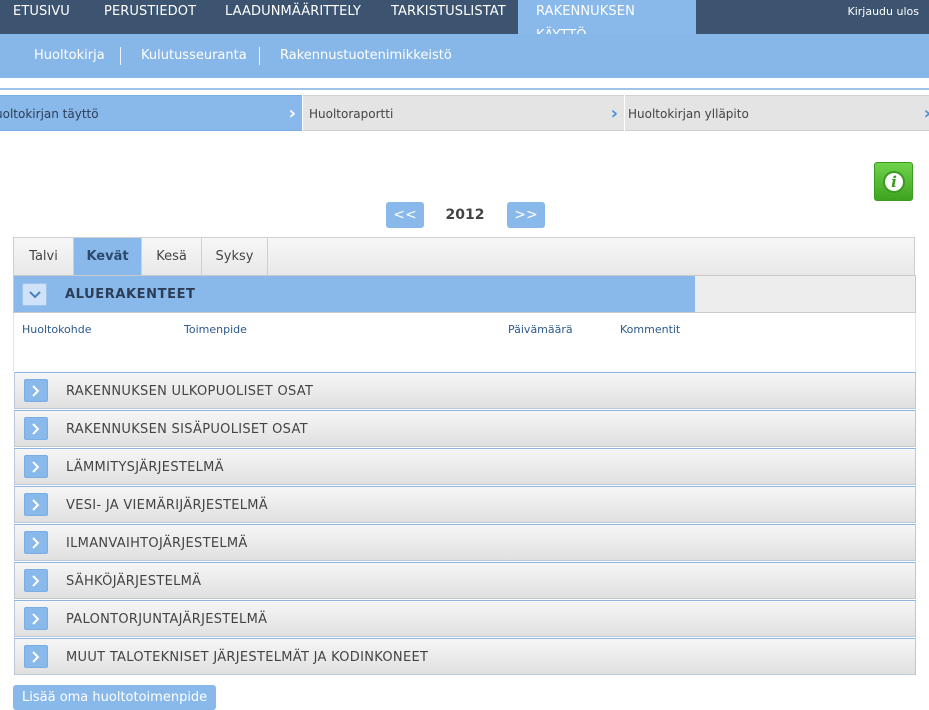 This screenshot has height=710, width=929. Describe the element at coordinates (115, 697) in the screenshot. I see `add-maintenance-task-button: Lisää oma huoltotoimenpide` at that location.